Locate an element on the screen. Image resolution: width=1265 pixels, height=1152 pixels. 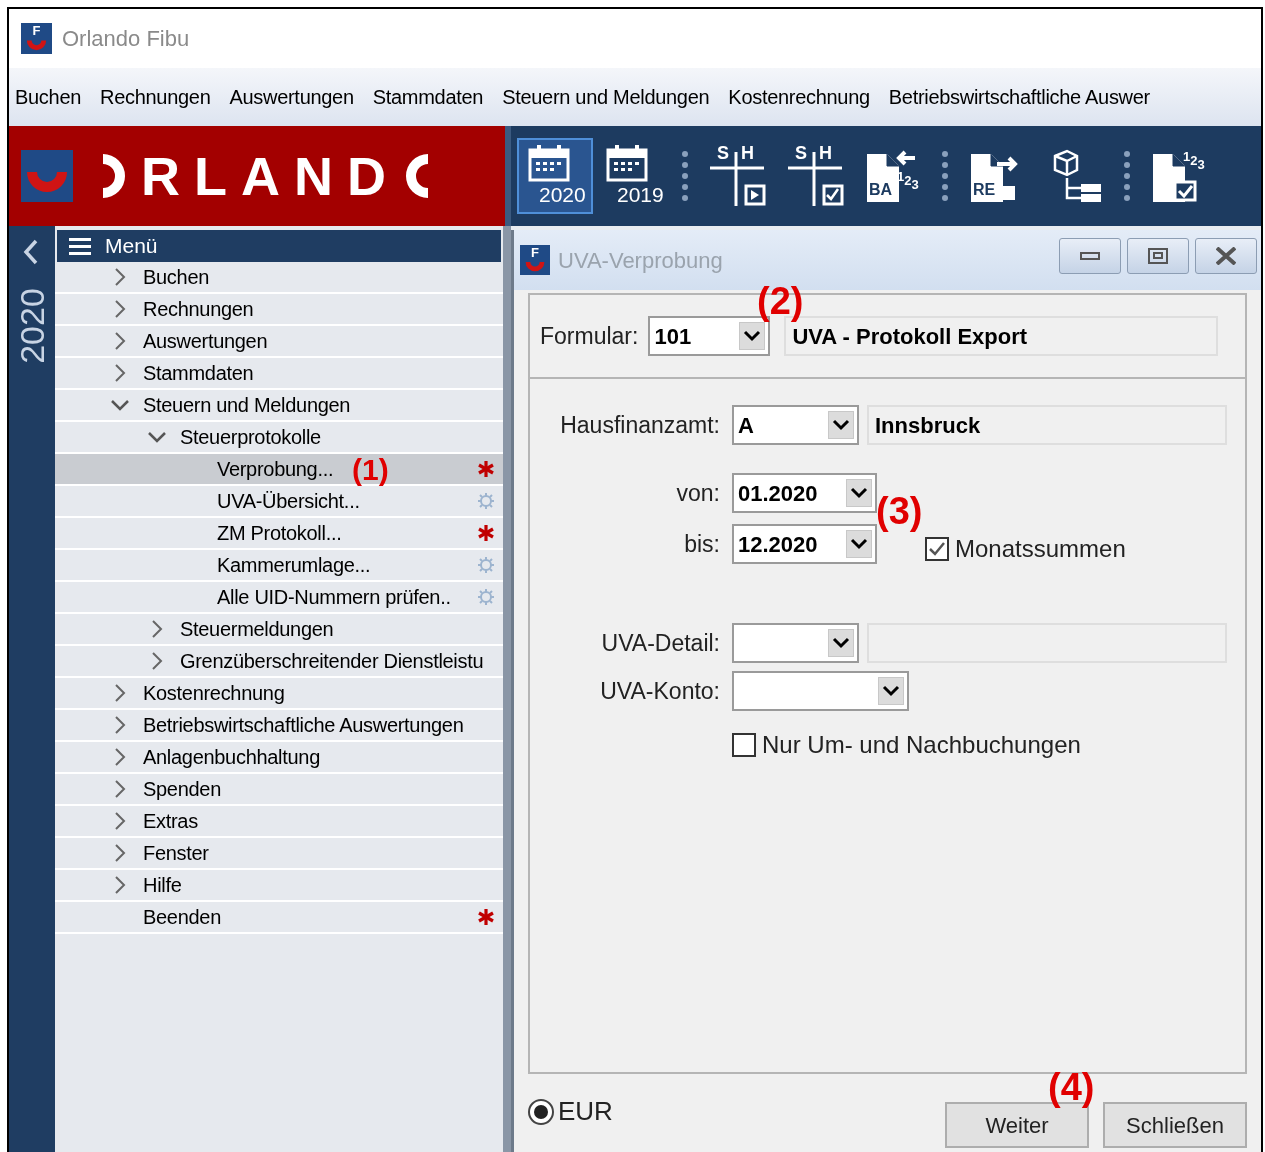
logo-text: RLAND is located at coordinates (270, 176).